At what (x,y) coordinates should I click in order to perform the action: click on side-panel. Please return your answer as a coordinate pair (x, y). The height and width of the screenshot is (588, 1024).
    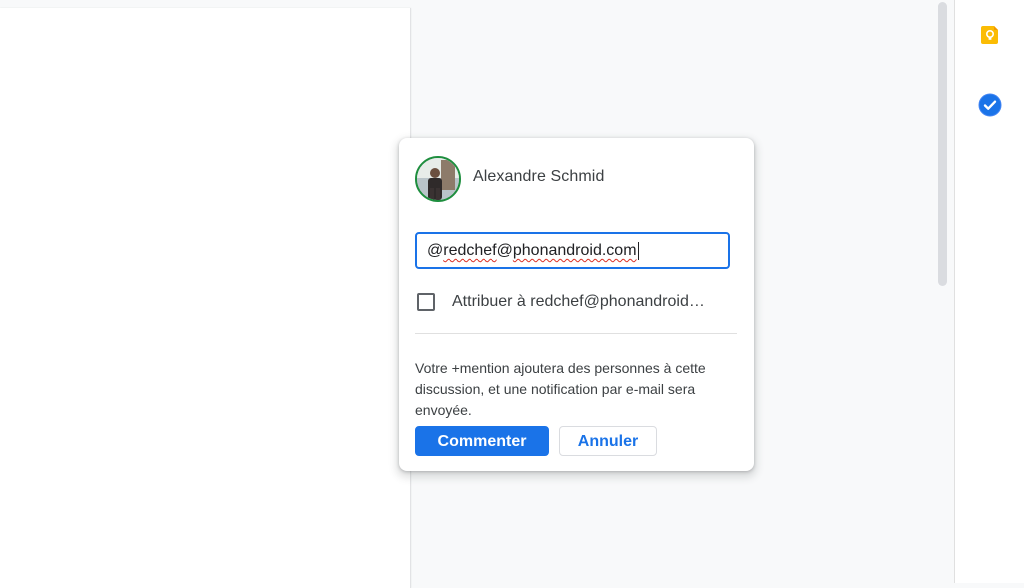
    Looking at the image, I should click on (989, 291).